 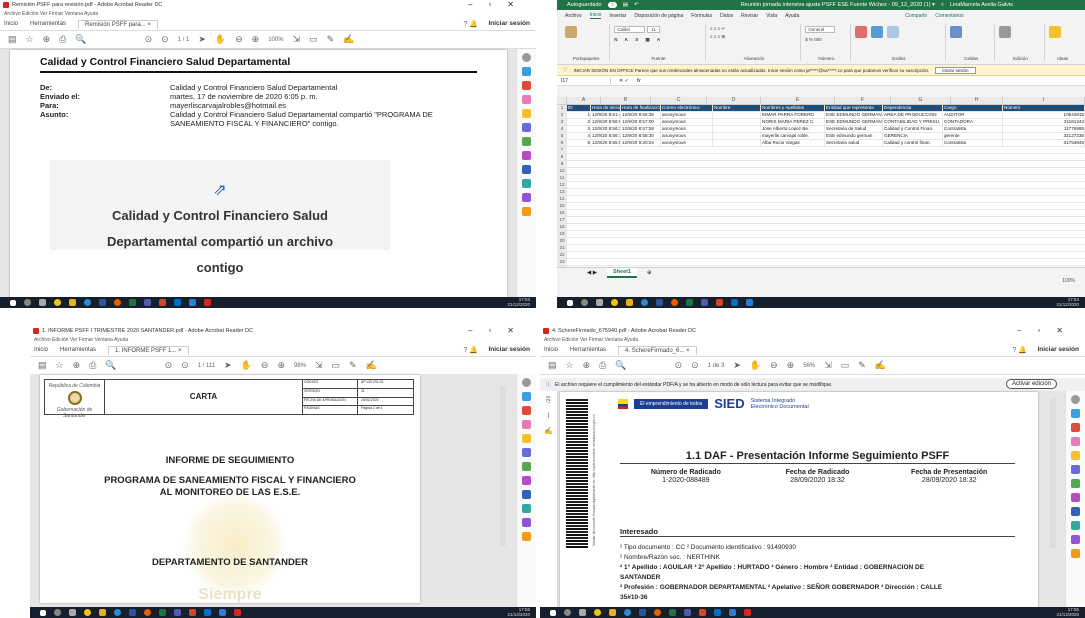 What do you see at coordinates (821, 150) in the screenshot?
I see `table-row: 7` at bounding box center [821, 150].